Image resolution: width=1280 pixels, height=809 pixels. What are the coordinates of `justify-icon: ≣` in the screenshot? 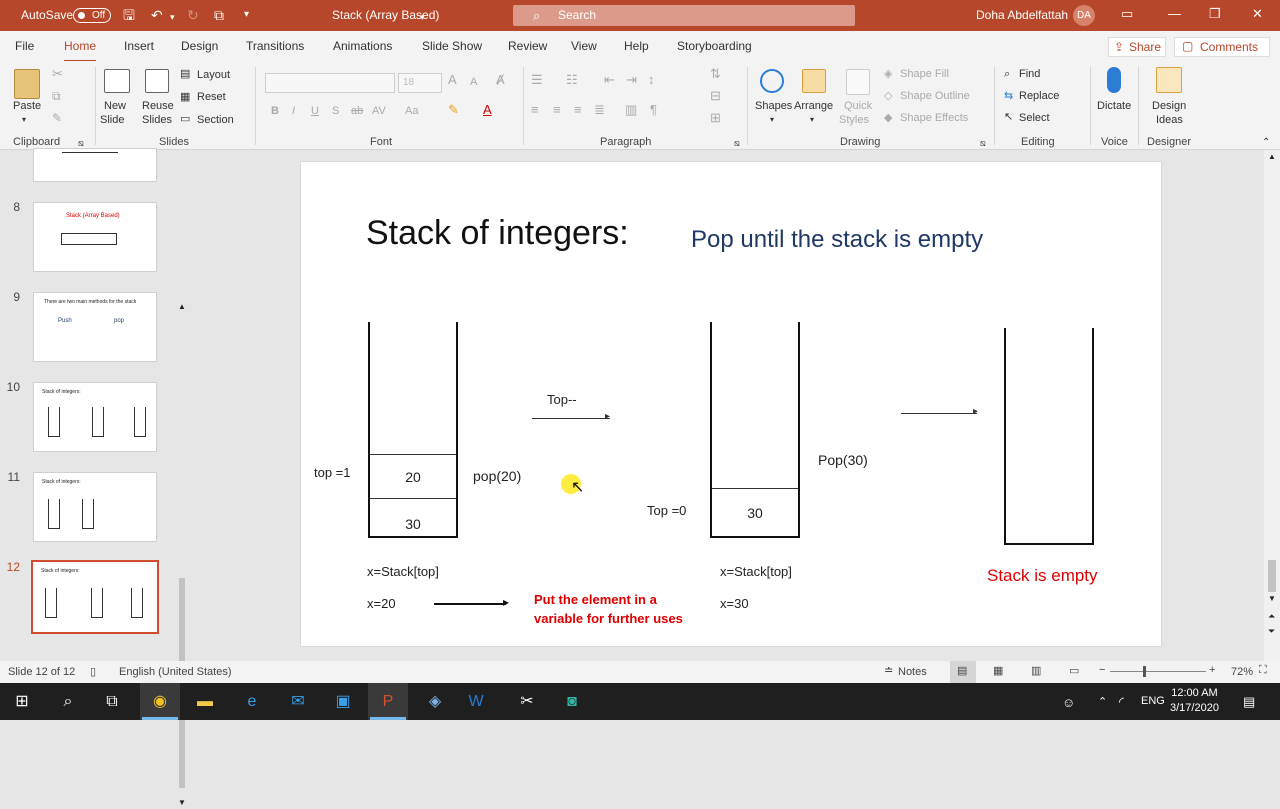 It's located at (599, 110).